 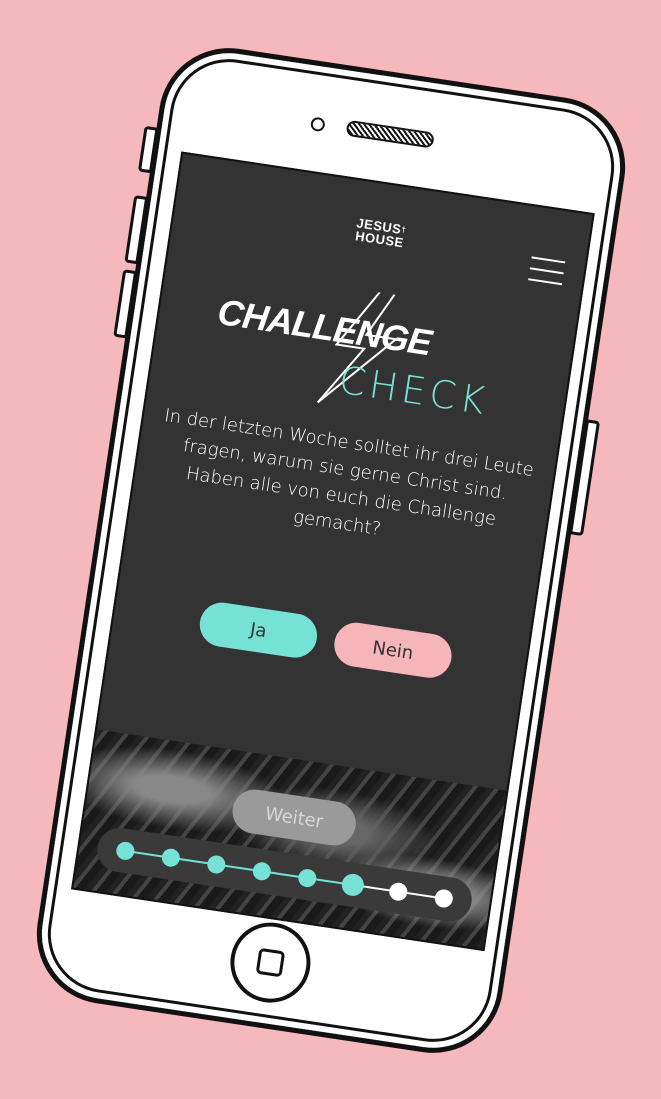 I want to click on cross-icon: †, so click(x=403, y=229).